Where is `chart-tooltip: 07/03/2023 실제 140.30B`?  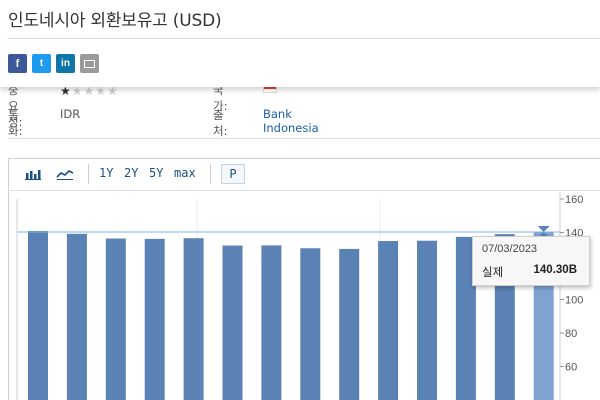
chart-tooltip: 07/03/2023 실제 140.30B is located at coordinates (531, 261).